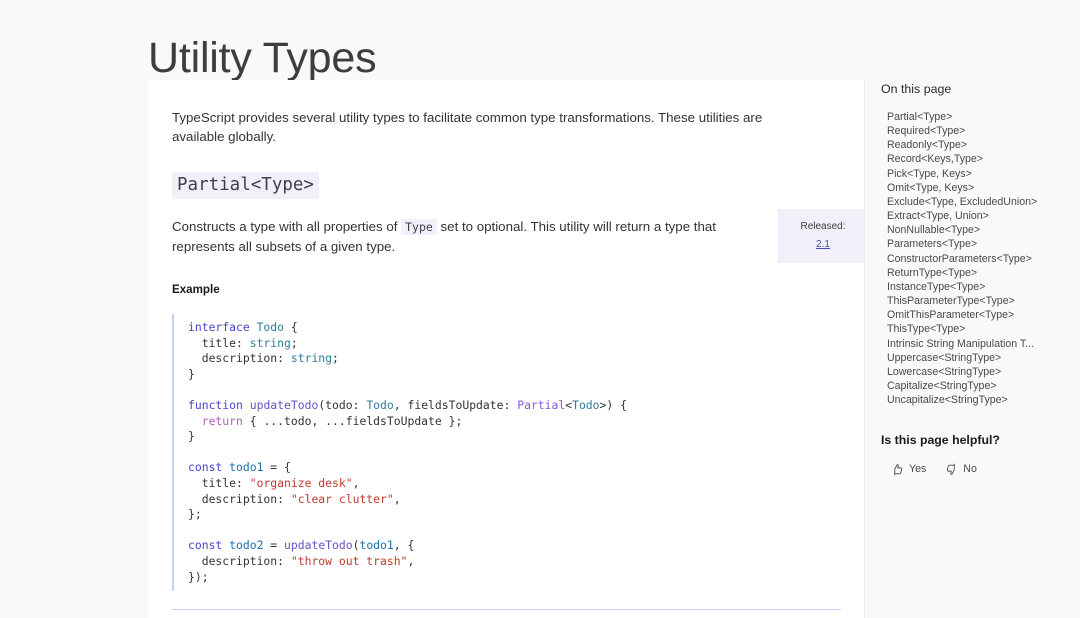 This screenshot has height=618, width=1080. What do you see at coordinates (983, 230) in the screenshot?
I see `toc-item: NonNullable<Type>` at bounding box center [983, 230].